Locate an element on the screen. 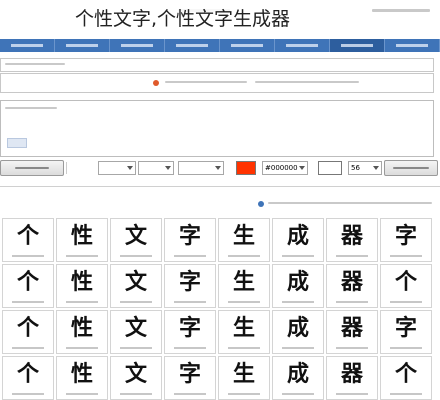 This screenshot has height=400, width=440. bg-color-swatch is located at coordinates (246, 168).